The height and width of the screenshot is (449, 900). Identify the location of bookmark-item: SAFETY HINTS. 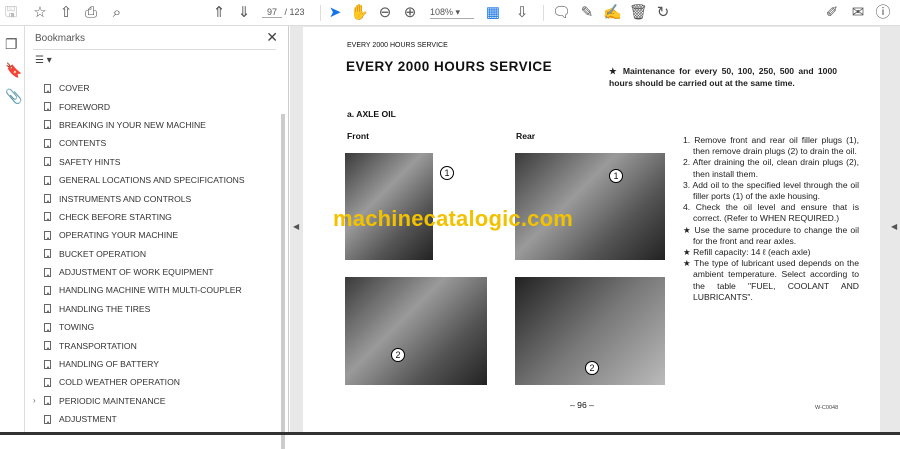
(153, 162).